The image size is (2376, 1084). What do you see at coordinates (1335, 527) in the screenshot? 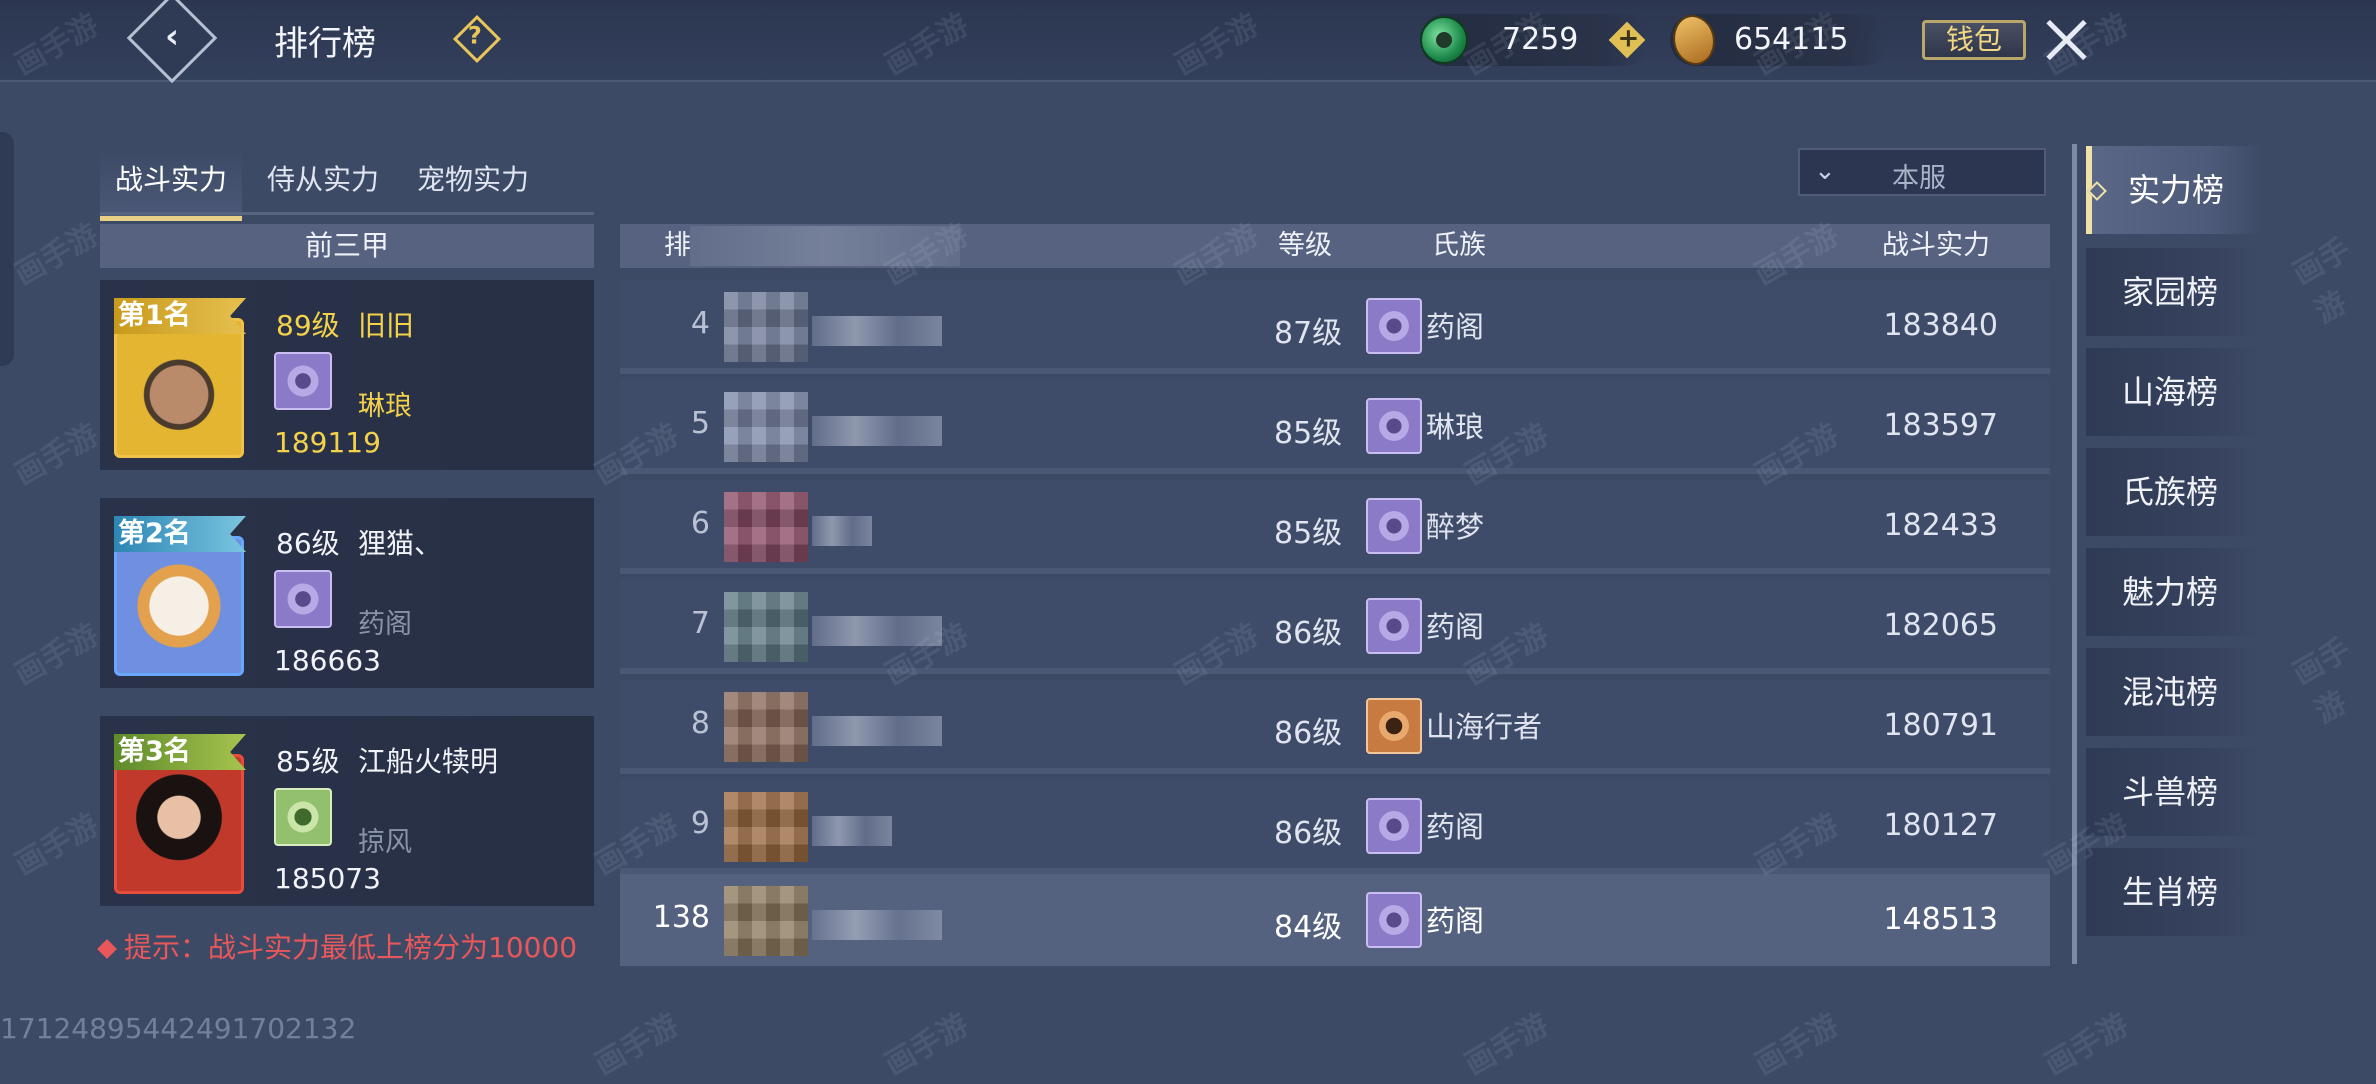
I see `table-row: 6 85级 醉梦 182433` at bounding box center [1335, 527].